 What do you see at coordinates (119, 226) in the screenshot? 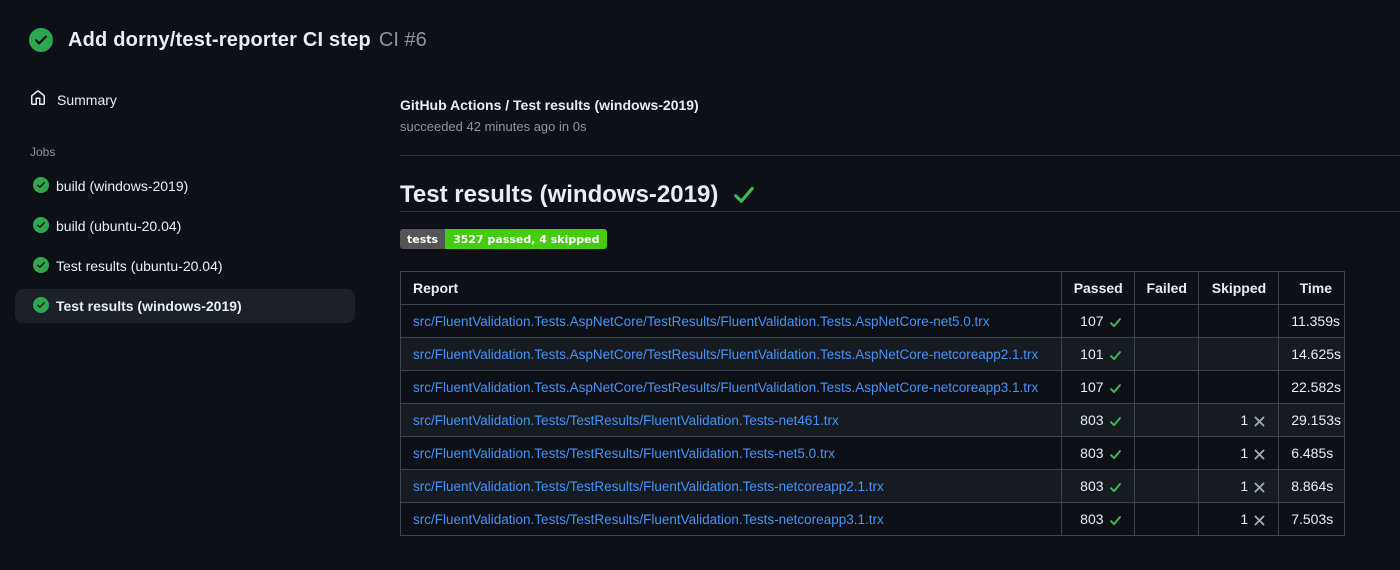
I see `job-label: build (ubuntu-20.04)` at bounding box center [119, 226].